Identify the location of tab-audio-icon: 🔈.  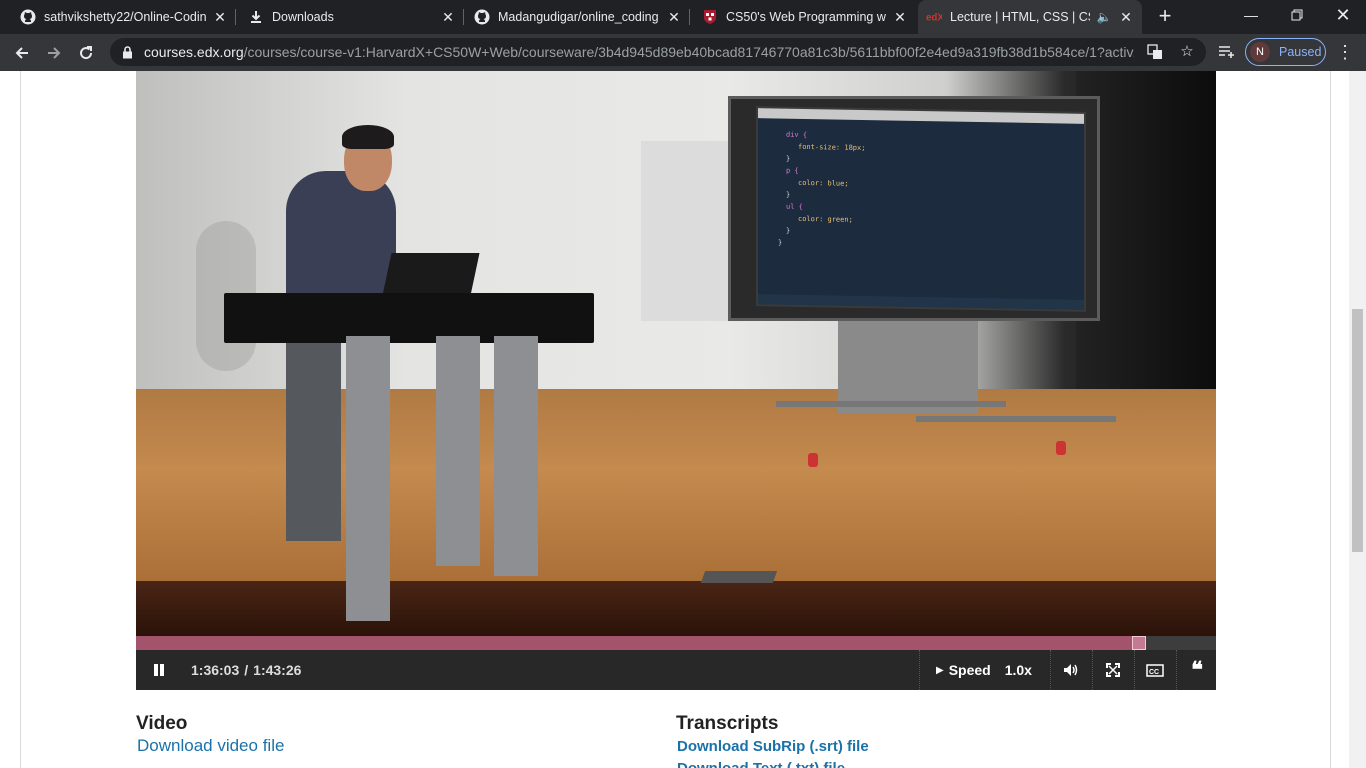
(1104, 17).